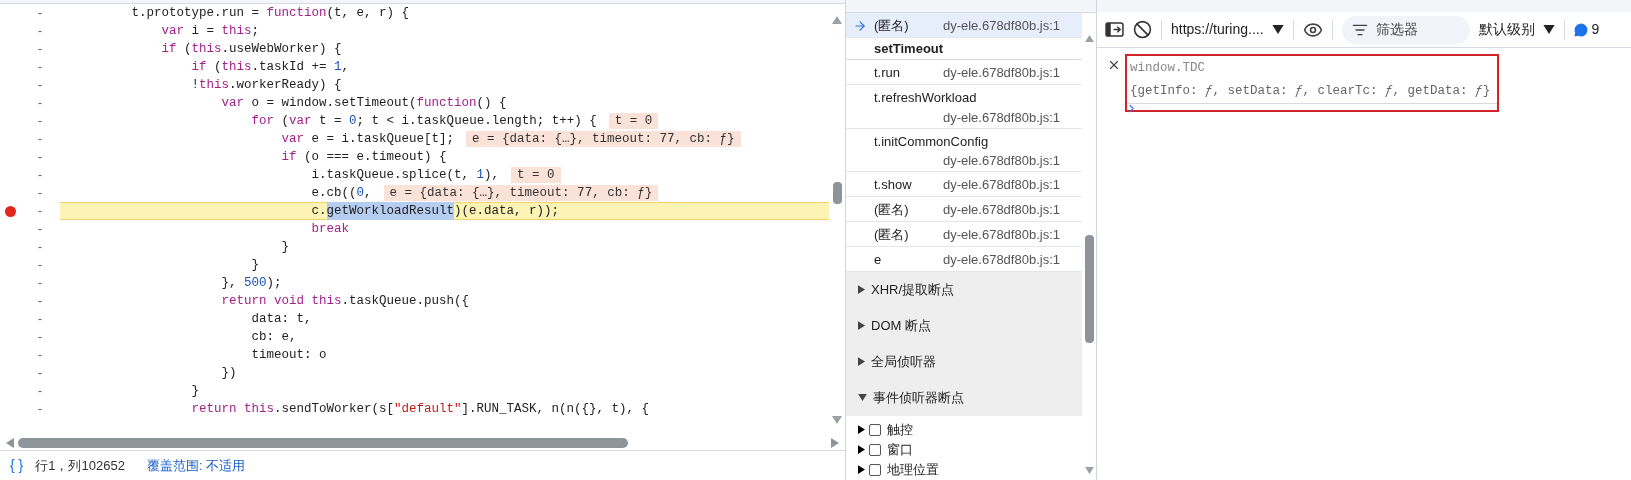 This screenshot has height=480, width=1631. What do you see at coordinates (909, 48) in the screenshot?
I see `async-frame-label: setTimeout` at bounding box center [909, 48].